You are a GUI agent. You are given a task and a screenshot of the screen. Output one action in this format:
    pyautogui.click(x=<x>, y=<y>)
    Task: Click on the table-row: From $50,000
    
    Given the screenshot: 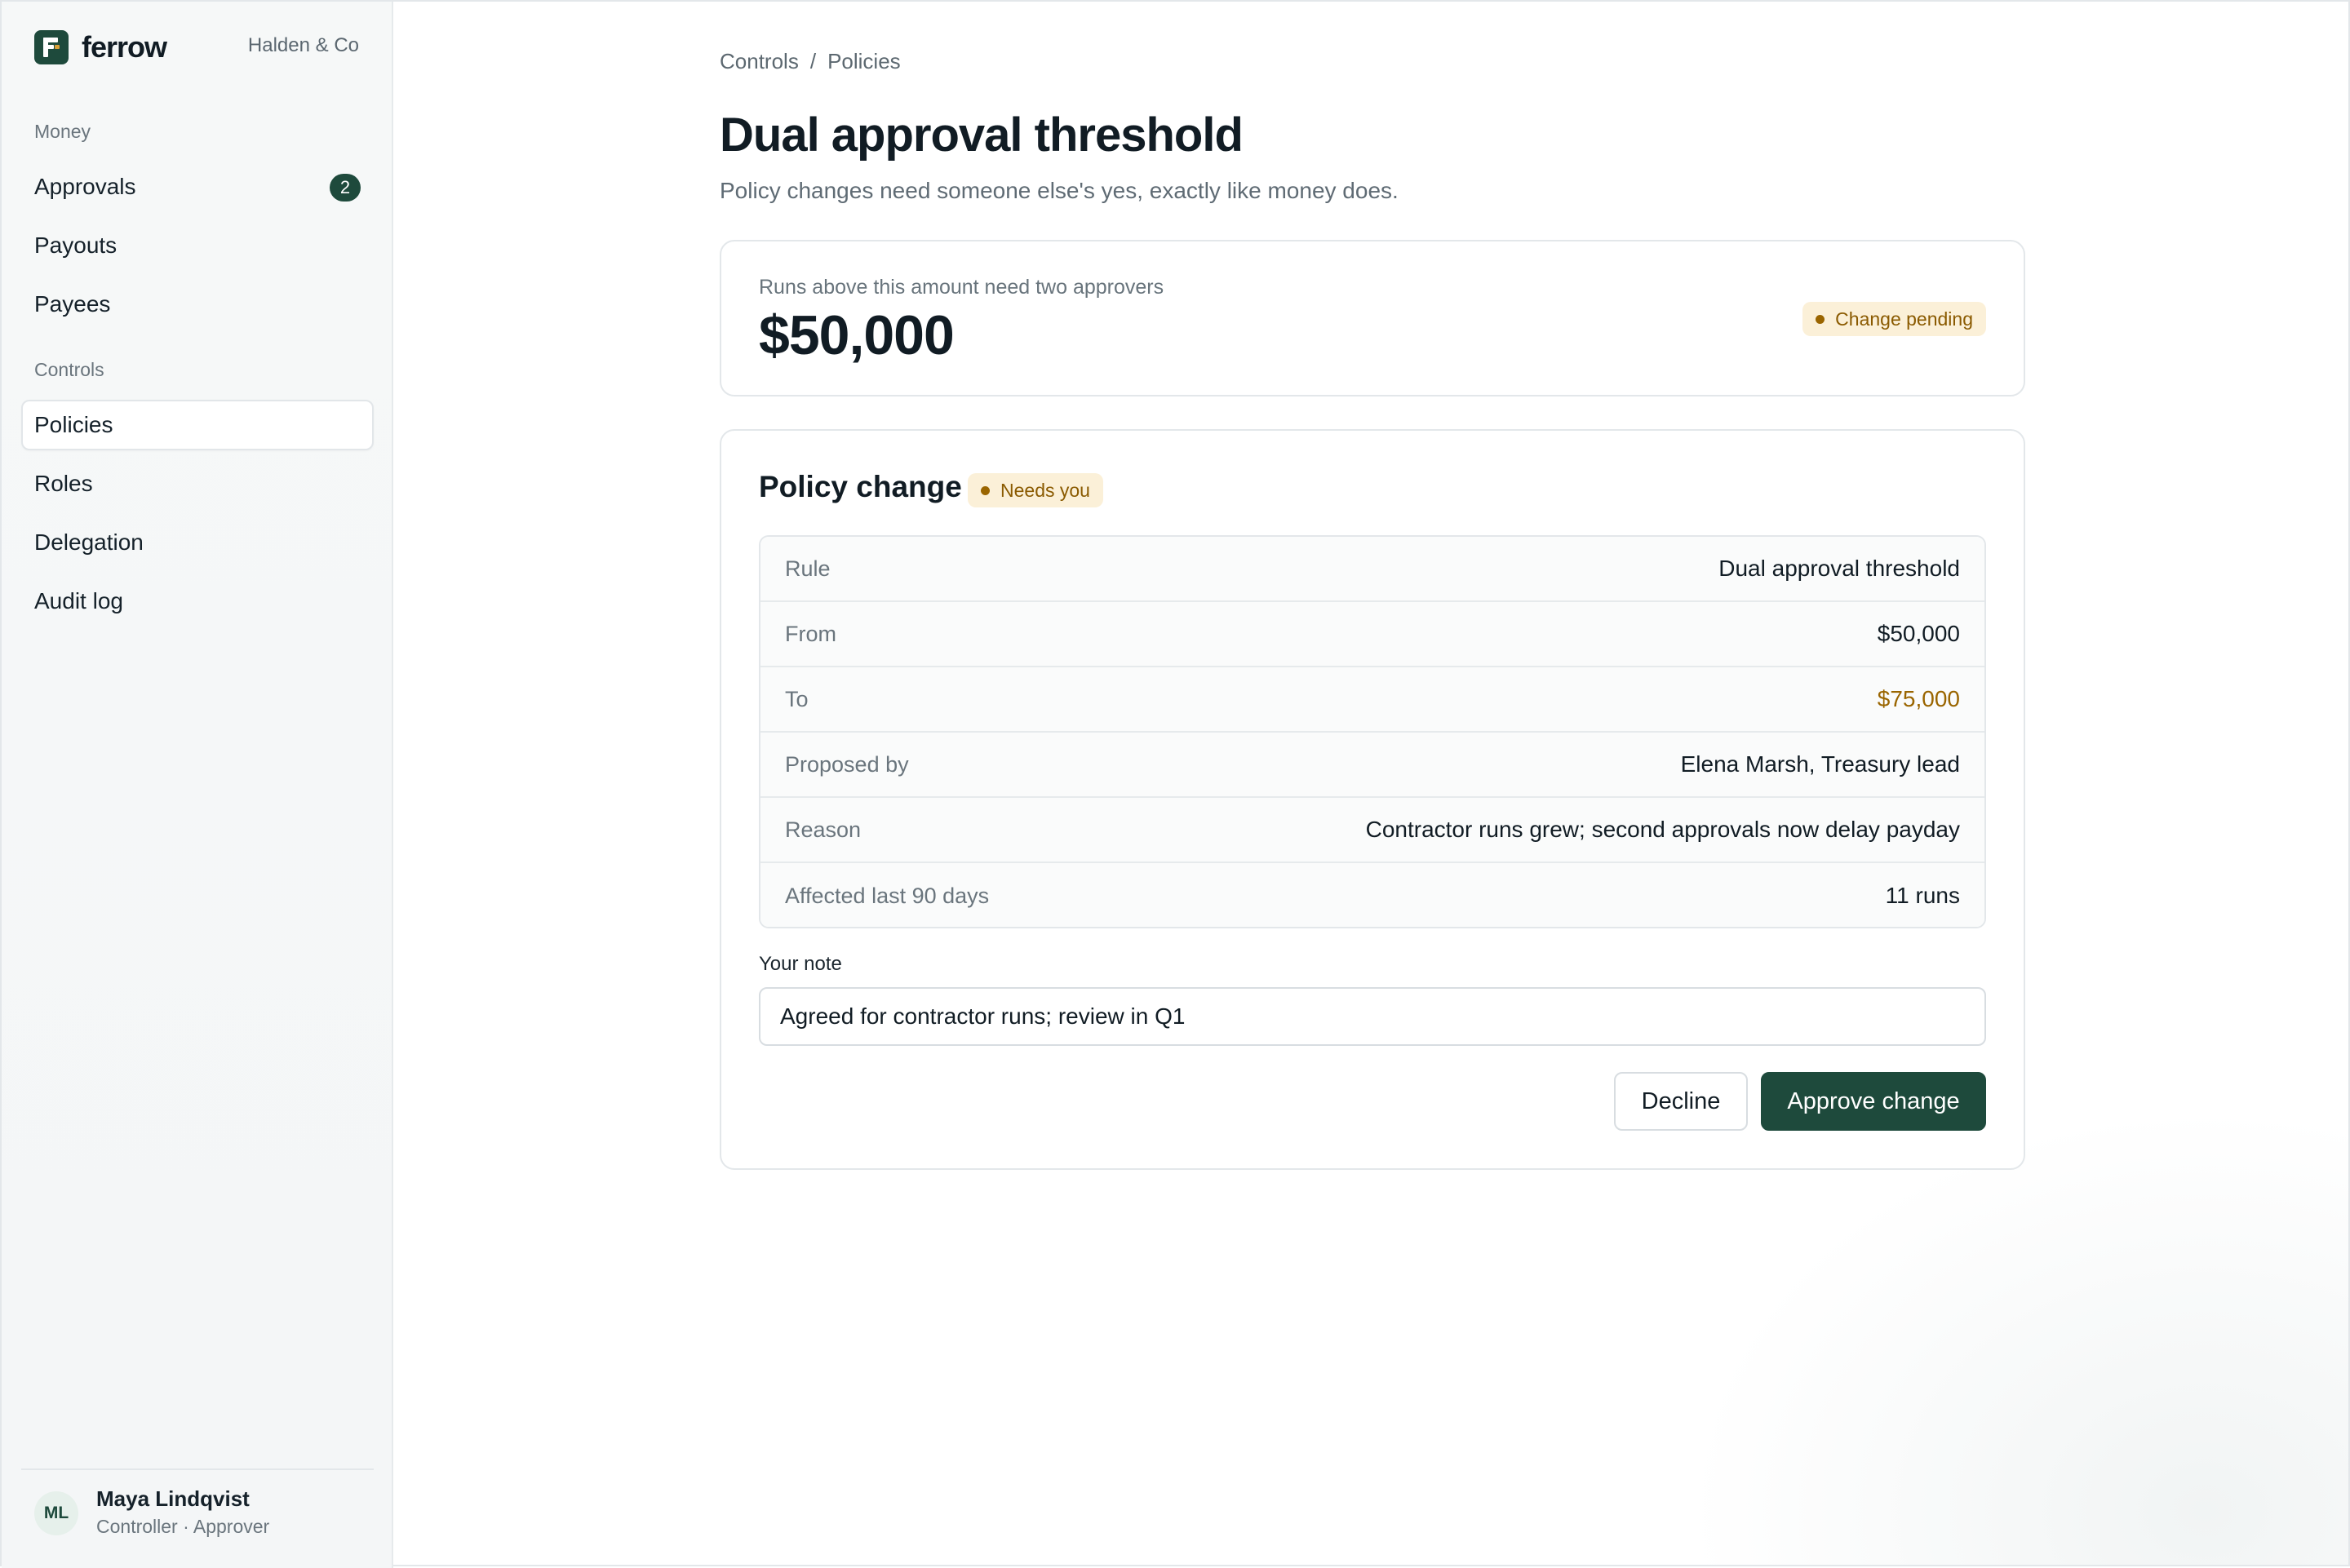 What is the action you would take?
    pyautogui.click(x=1372, y=634)
    